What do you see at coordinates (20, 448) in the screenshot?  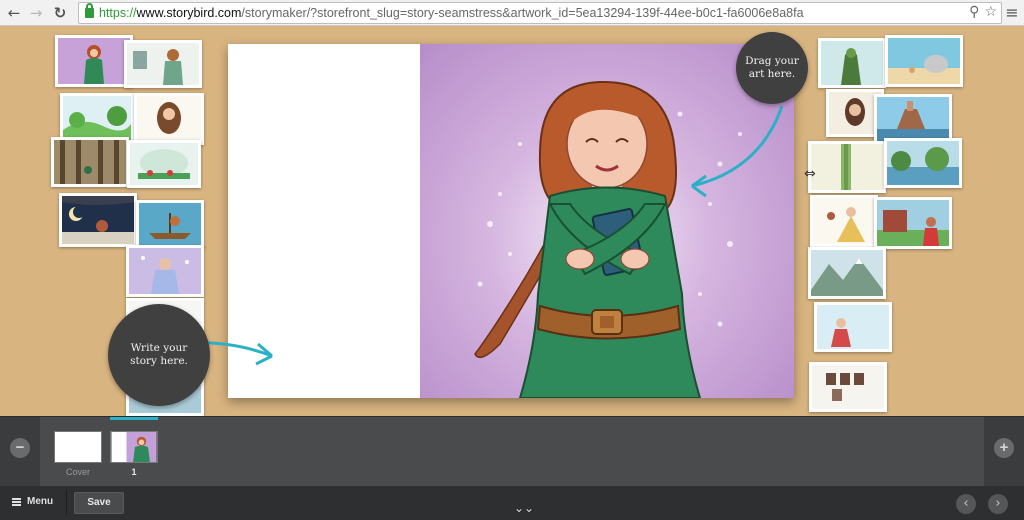 I see `minus-circle-icon: −` at bounding box center [20, 448].